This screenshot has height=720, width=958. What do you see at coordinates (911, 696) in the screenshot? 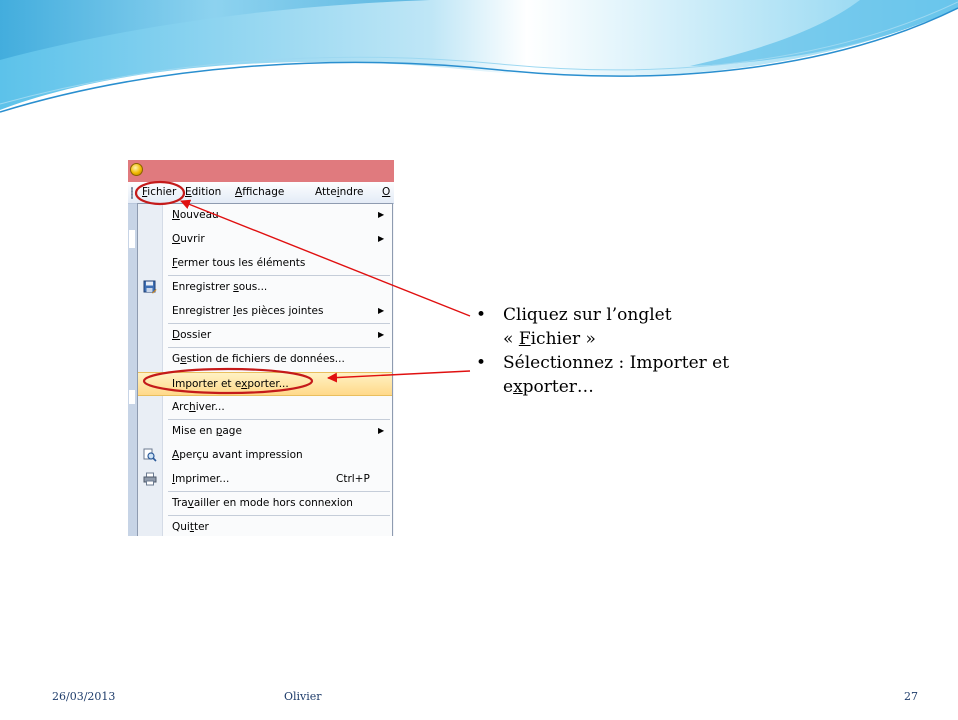
I see `footer-page-number: 27` at bounding box center [911, 696].